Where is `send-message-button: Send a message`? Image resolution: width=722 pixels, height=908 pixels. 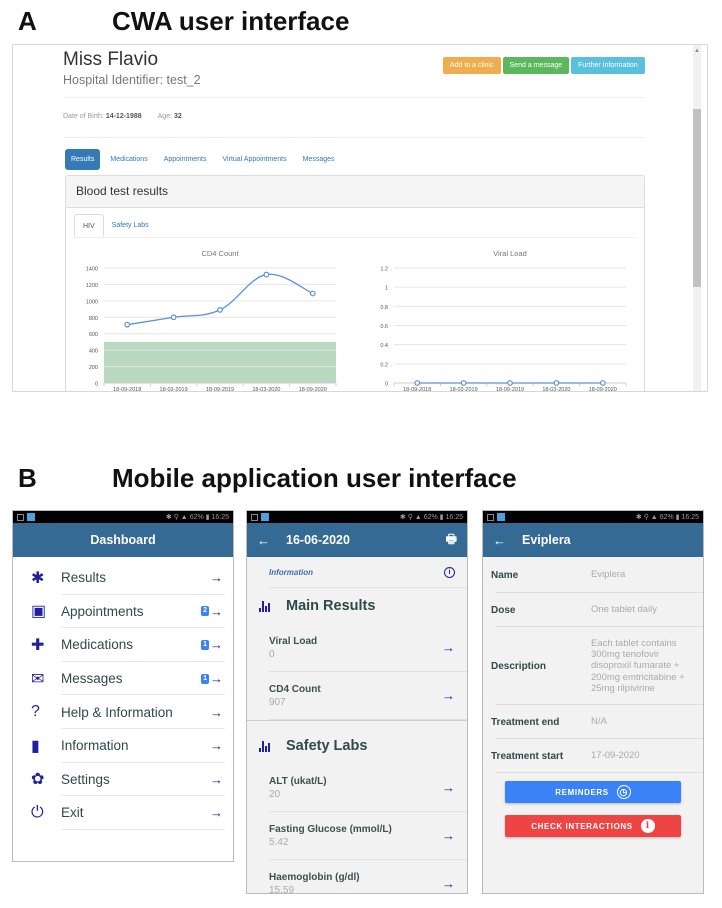 send-message-button: Send a message is located at coordinates (536, 65).